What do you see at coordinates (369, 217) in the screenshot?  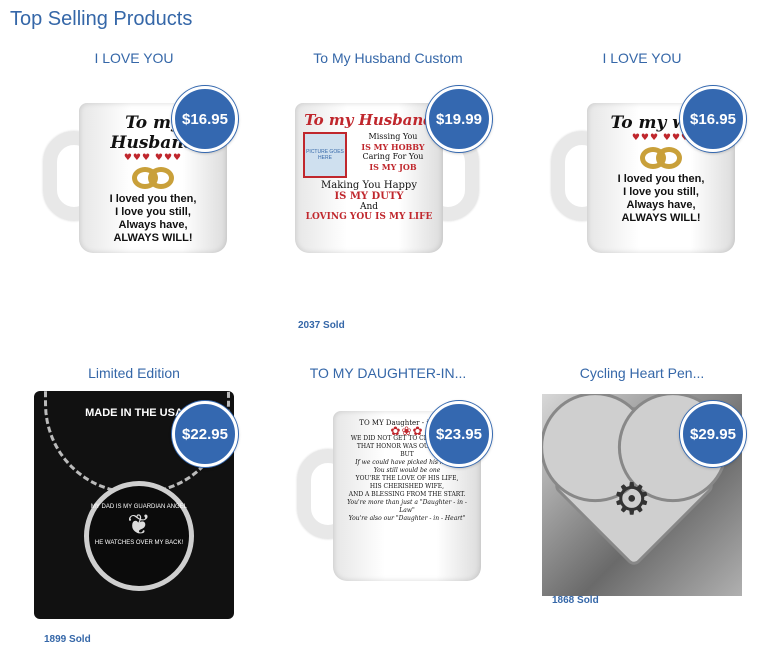 I see `mug-line: LOVING YOU IS MY LIFE` at bounding box center [369, 217].